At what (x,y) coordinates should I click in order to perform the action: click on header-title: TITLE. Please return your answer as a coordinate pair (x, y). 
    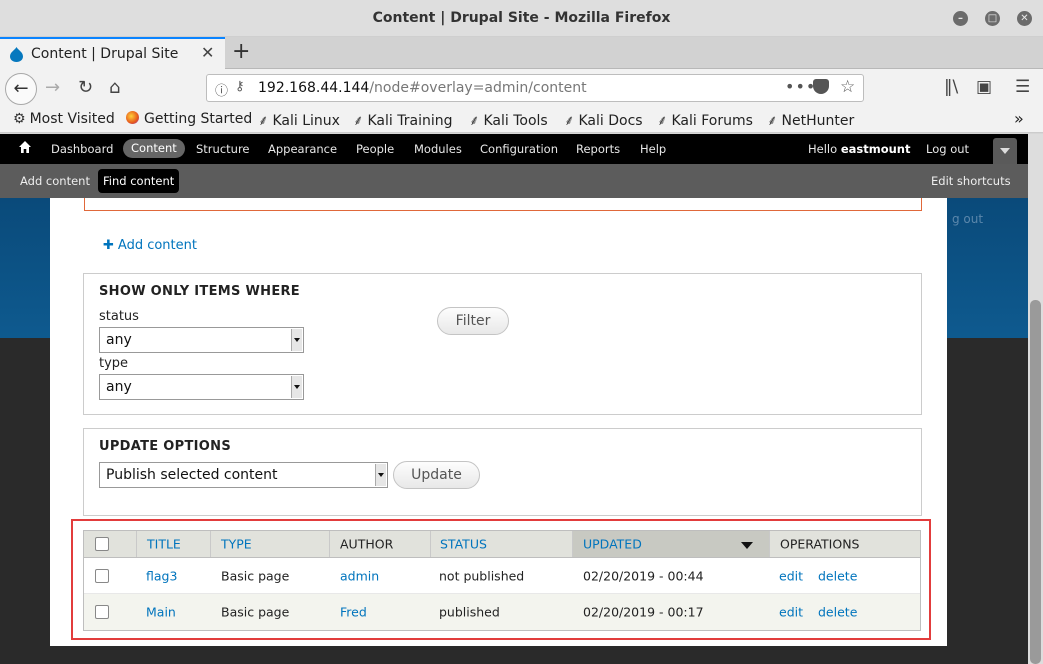
    Looking at the image, I should click on (173, 544).